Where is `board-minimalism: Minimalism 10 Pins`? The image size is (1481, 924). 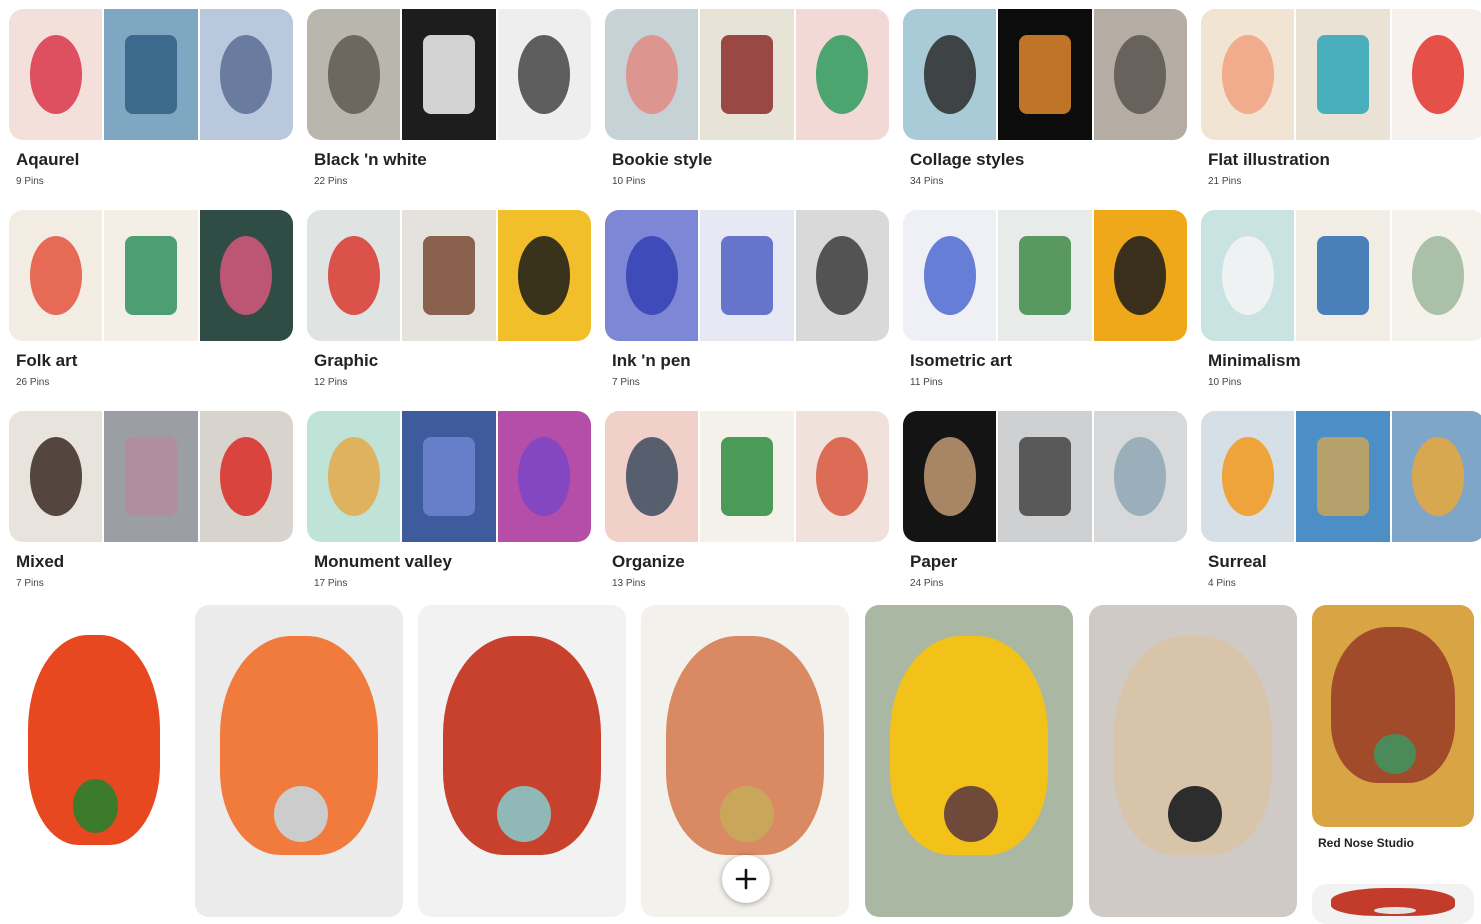
board-minimalism: Minimalism 10 Pins is located at coordinates (1341, 299).